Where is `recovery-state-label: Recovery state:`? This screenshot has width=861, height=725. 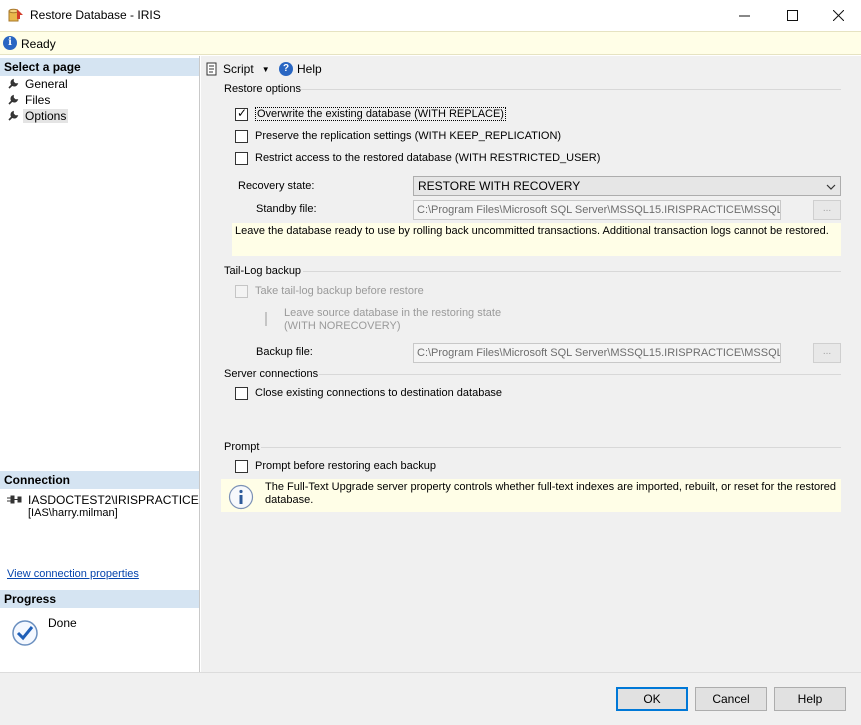
recovery-state-label: Recovery state: is located at coordinates (276, 186).